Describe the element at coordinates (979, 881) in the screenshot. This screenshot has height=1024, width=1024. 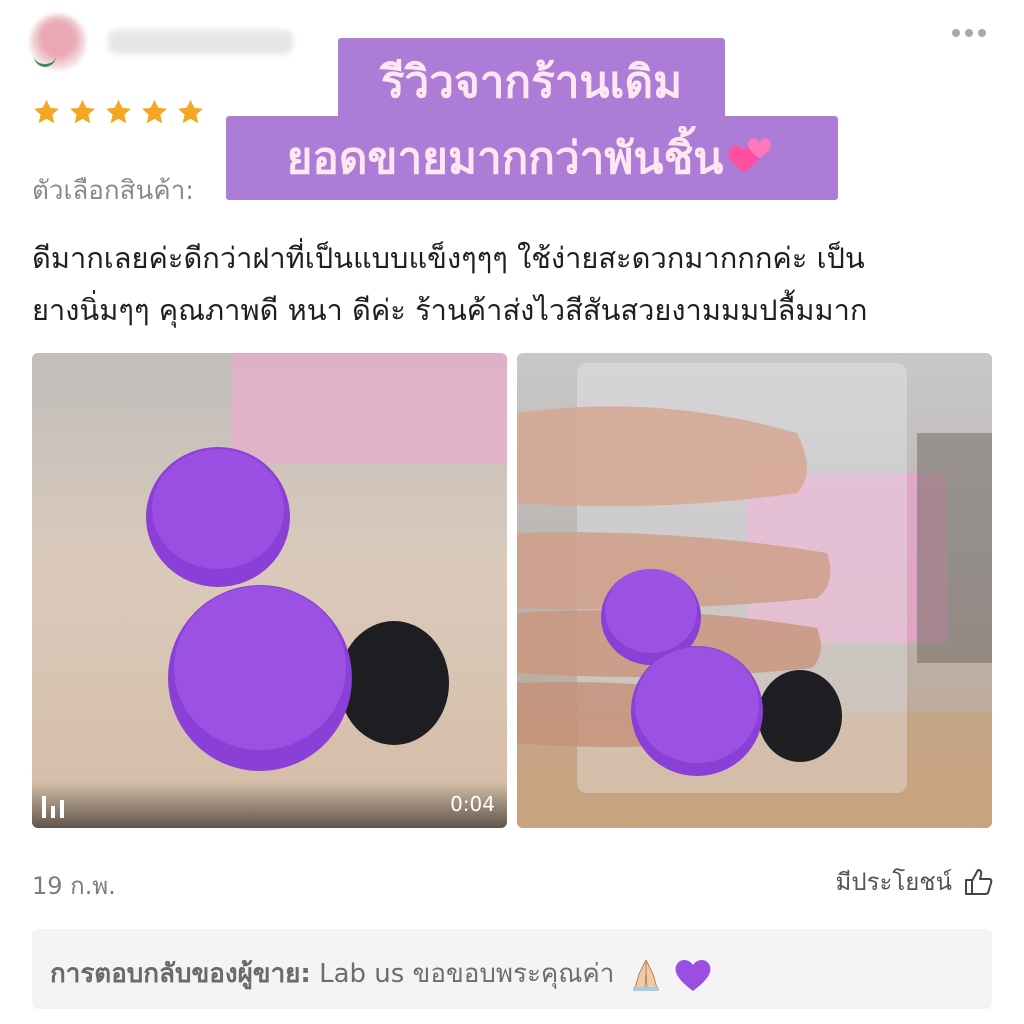
I see `thumbs-up-icon` at that location.